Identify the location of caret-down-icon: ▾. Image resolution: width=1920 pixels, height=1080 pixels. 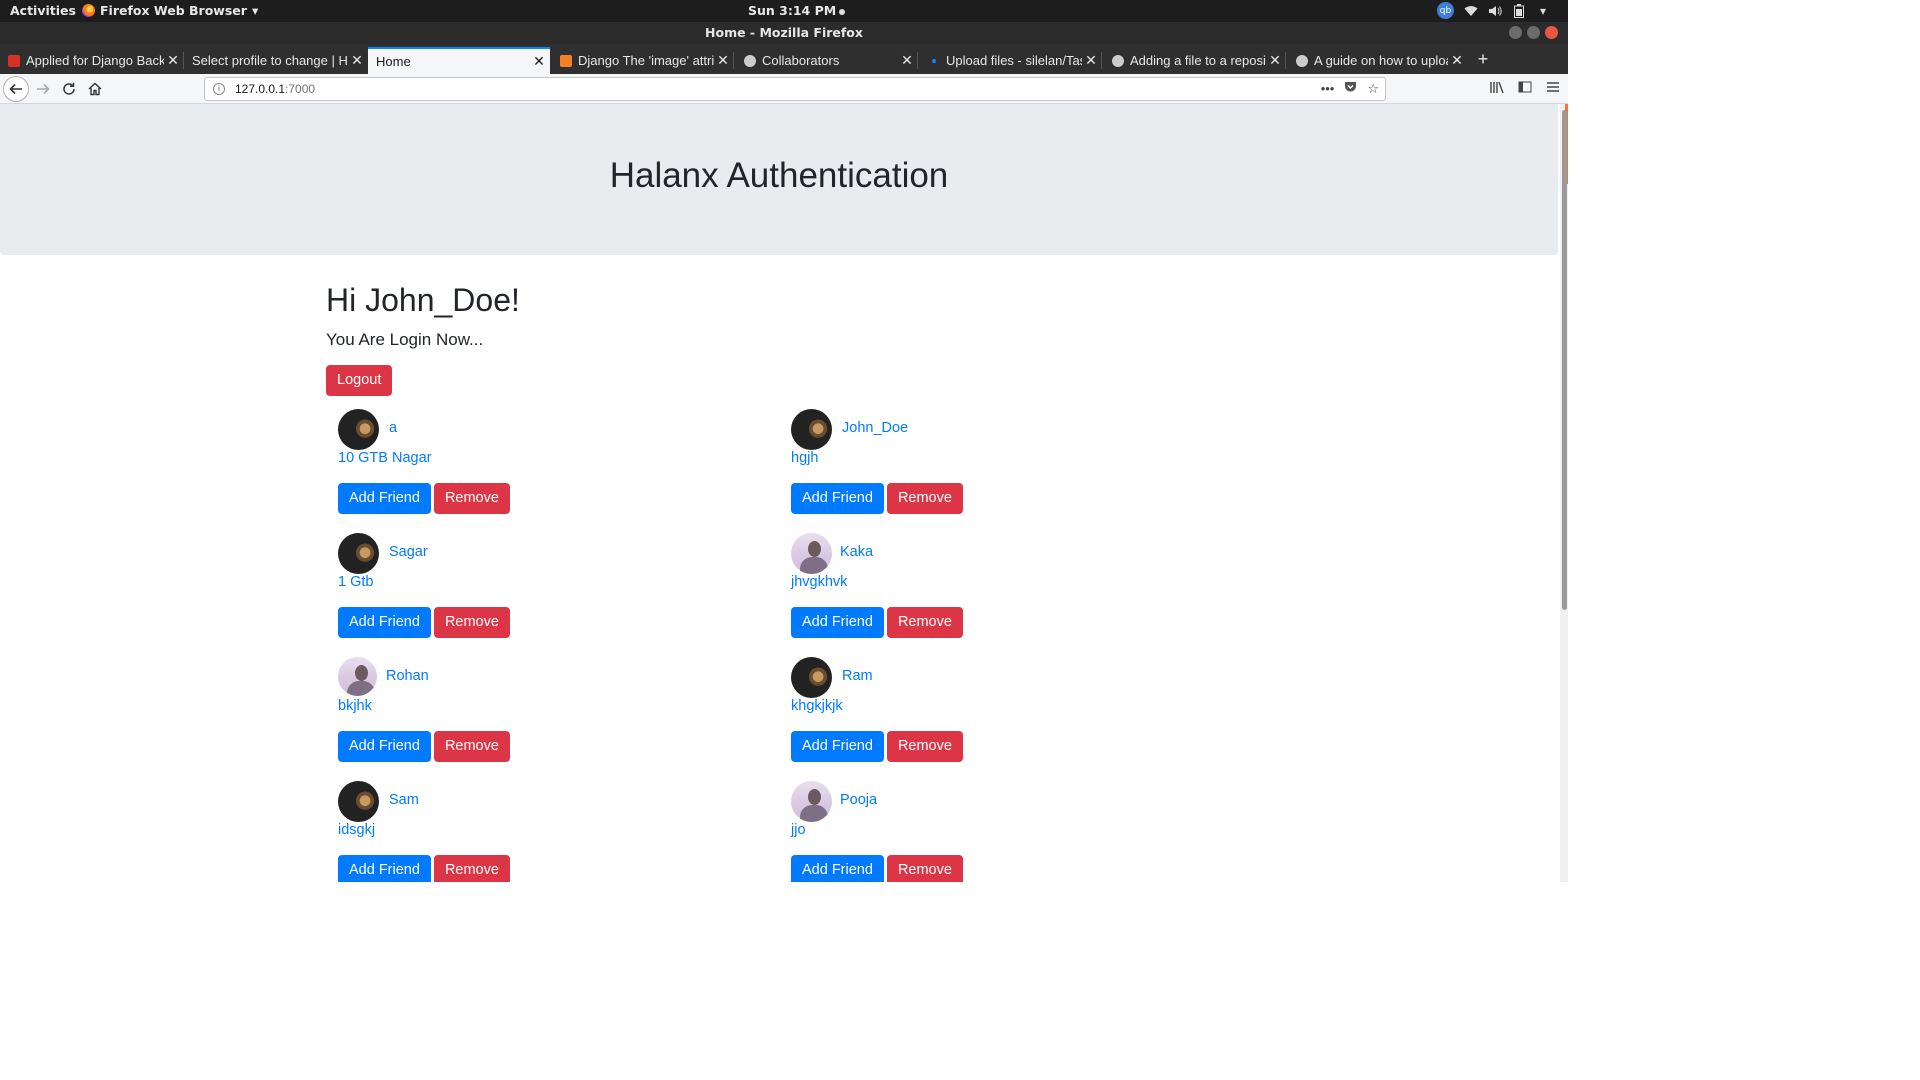
(255, 10).